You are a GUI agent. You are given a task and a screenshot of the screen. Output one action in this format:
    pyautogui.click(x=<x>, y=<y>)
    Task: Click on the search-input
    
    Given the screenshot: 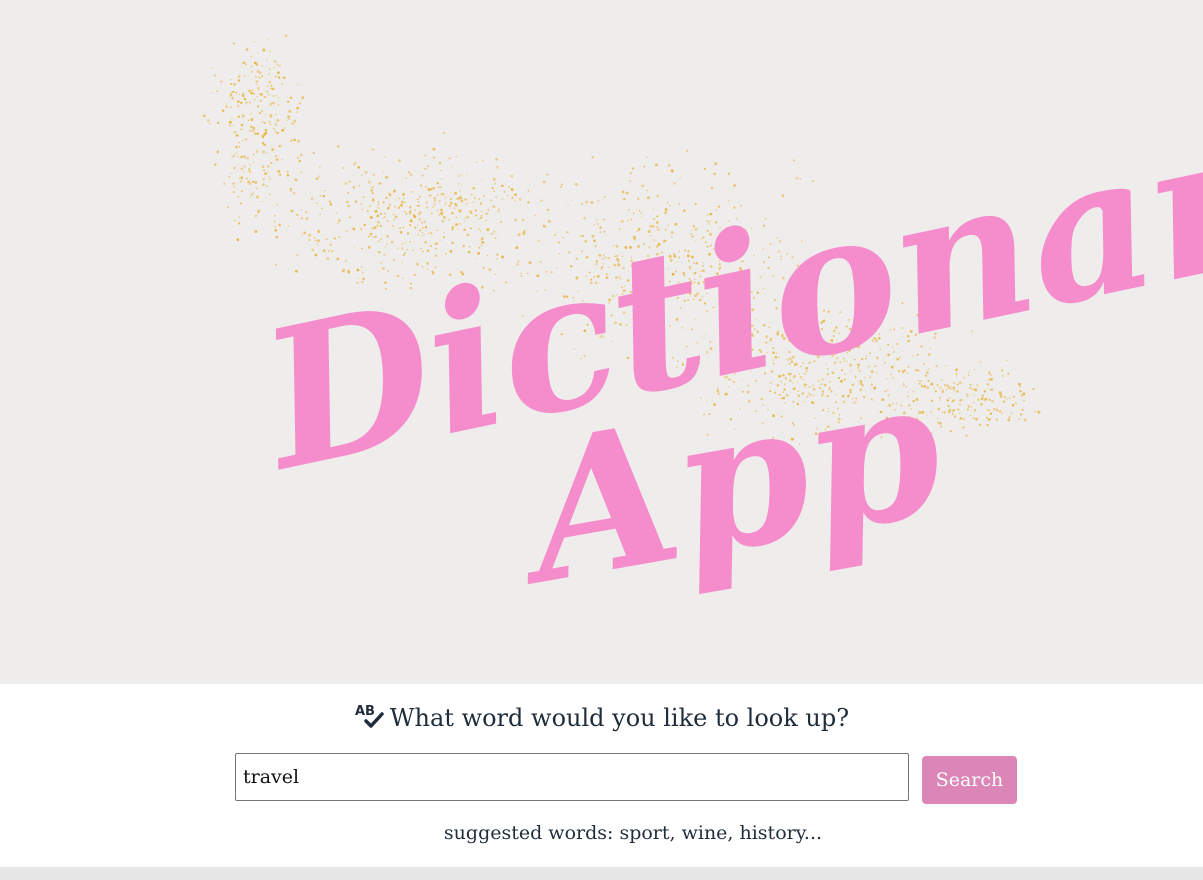 What is the action you would take?
    pyautogui.click(x=572, y=777)
    